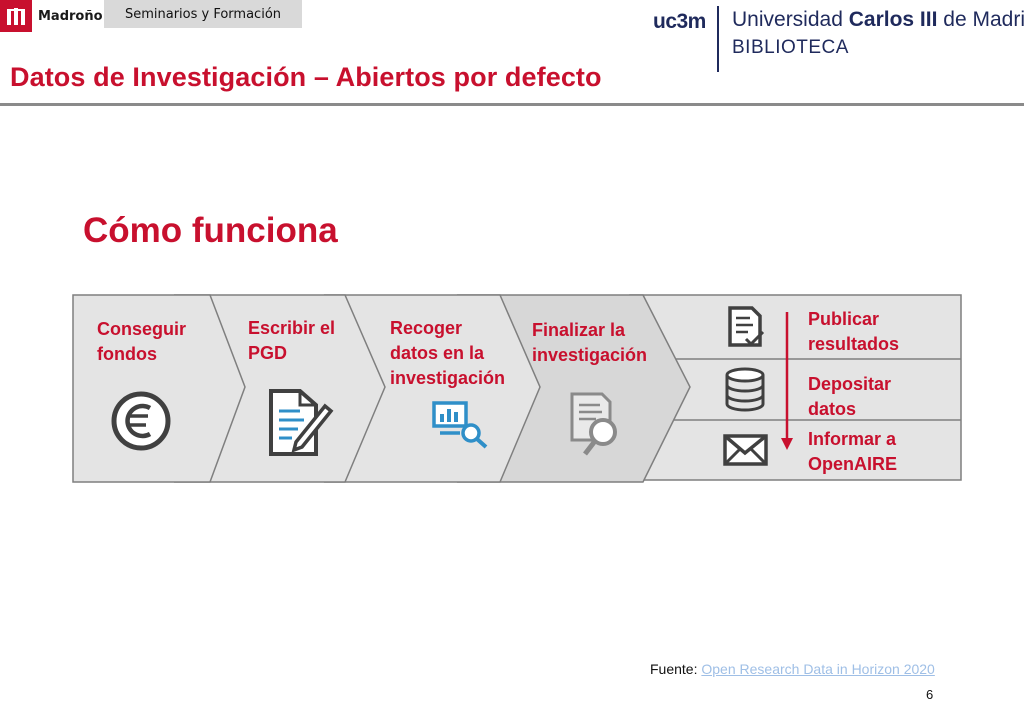 The height and width of the screenshot is (709, 1024). What do you see at coordinates (292, 340) in the screenshot?
I see `step-label-2: Escribir el PGD` at bounding box center [292, 340].